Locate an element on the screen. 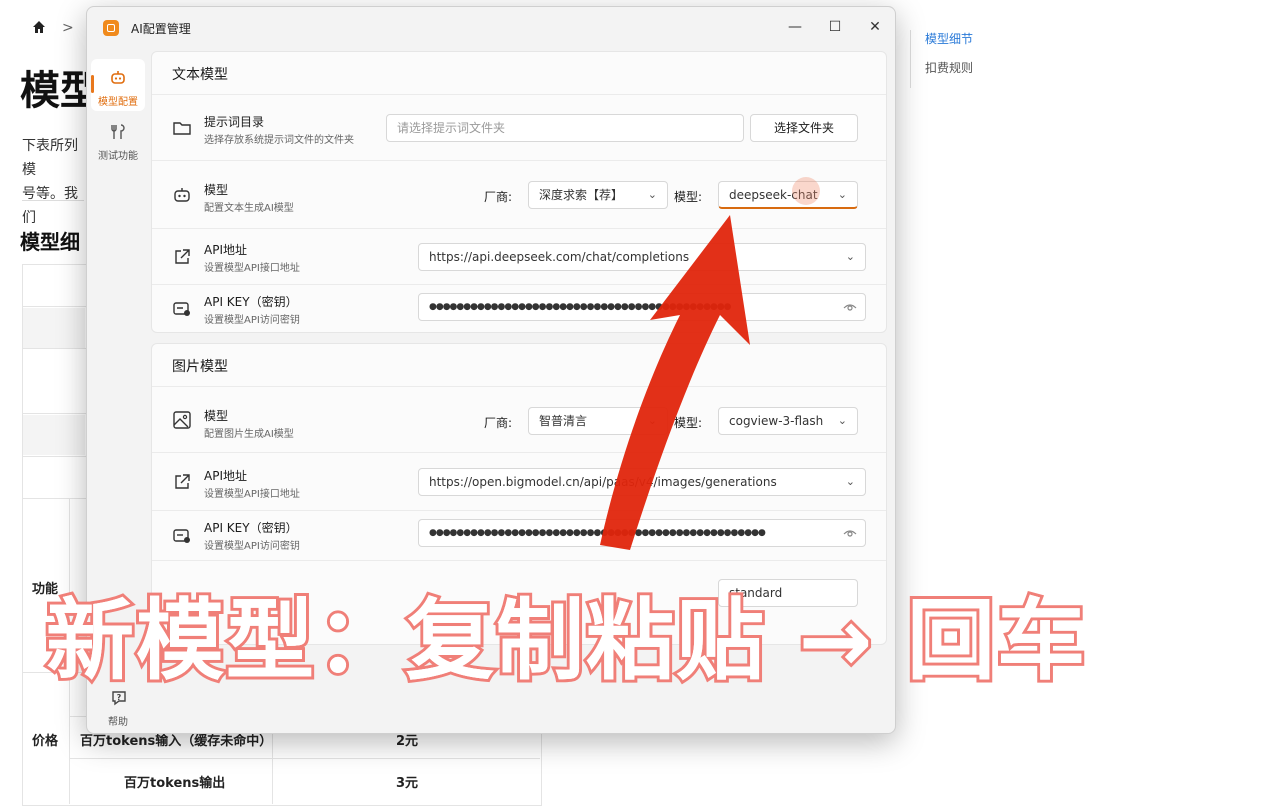 The image size is (1266, 806). prompt-dir-input: 请选择提示词文件夹 is located at coordinates (565, 128).